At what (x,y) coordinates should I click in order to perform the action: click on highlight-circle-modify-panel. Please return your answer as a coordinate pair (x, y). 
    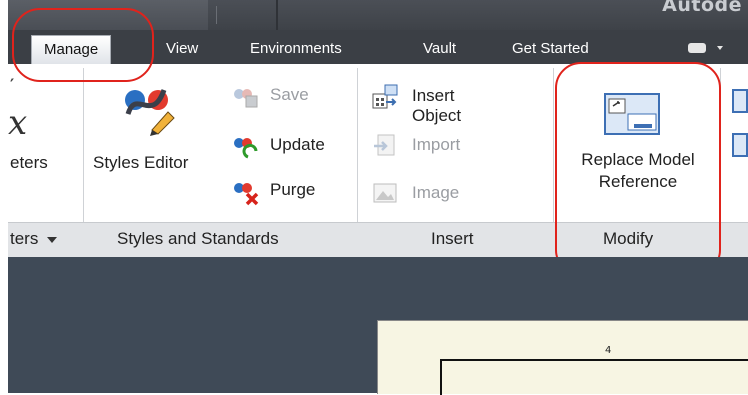
    Looking at the image, I should click on (638, 169).